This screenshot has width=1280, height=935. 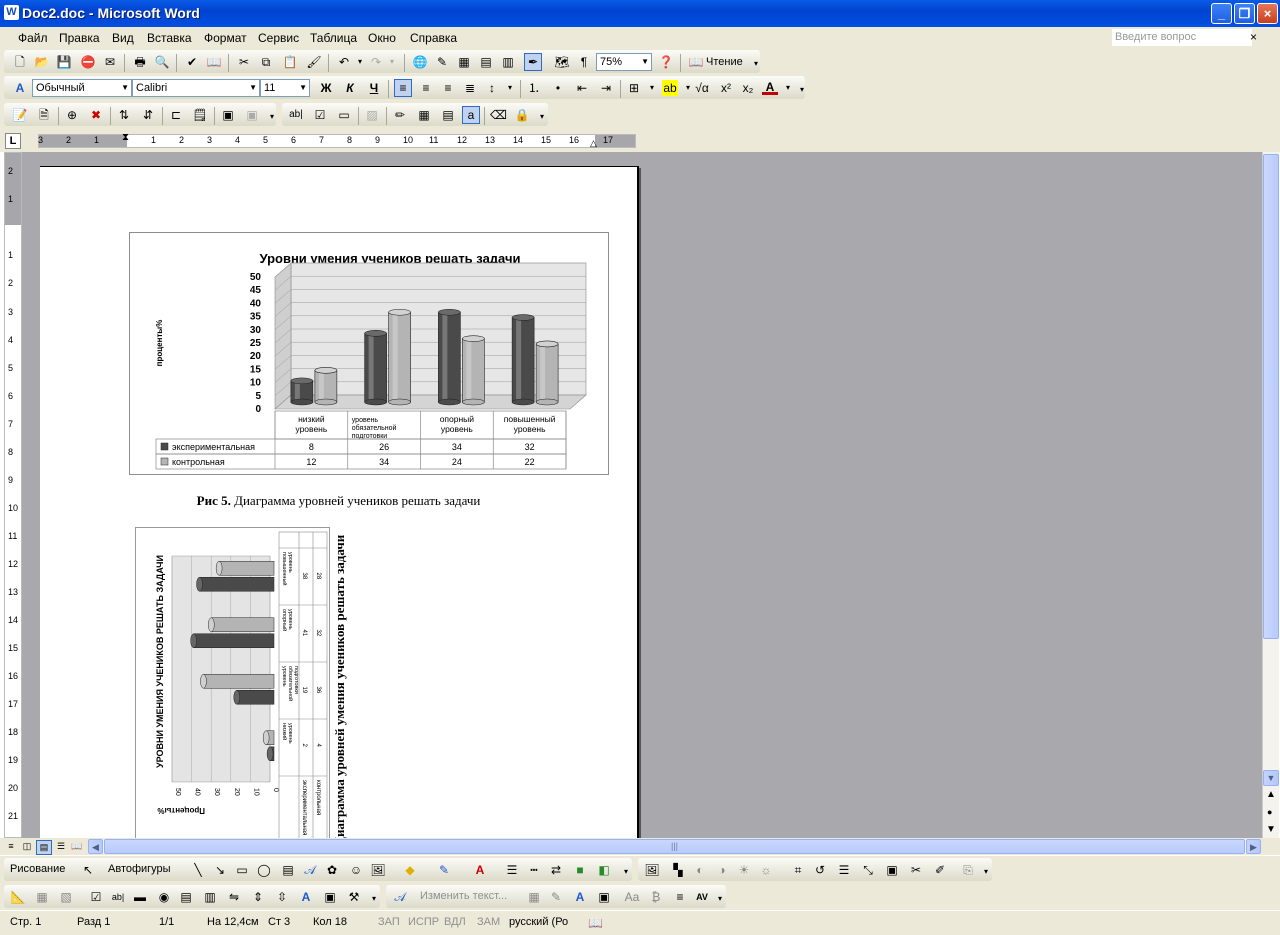 What do you see at coordinates (593, 143) in the screenshot?
I see `right-indent-marker: △` at bounding box center [593, 143].